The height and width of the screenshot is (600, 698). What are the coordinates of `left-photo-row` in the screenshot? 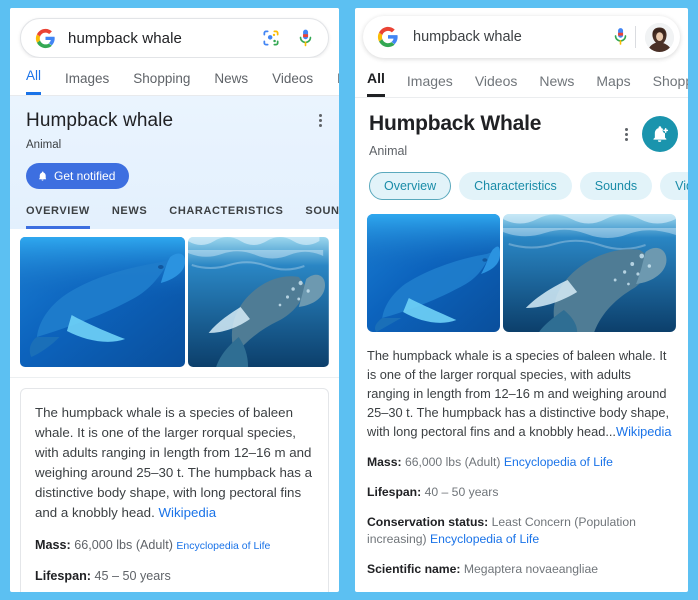 It's located at (174, 303).